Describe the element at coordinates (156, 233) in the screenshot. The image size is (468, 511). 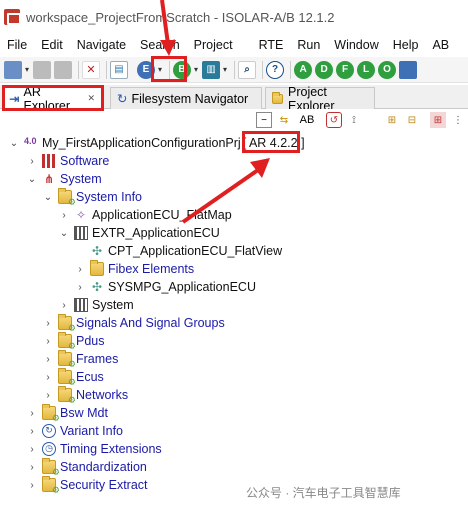
I see `tree-item-label: EXTR_ApplicationECU` at that location.